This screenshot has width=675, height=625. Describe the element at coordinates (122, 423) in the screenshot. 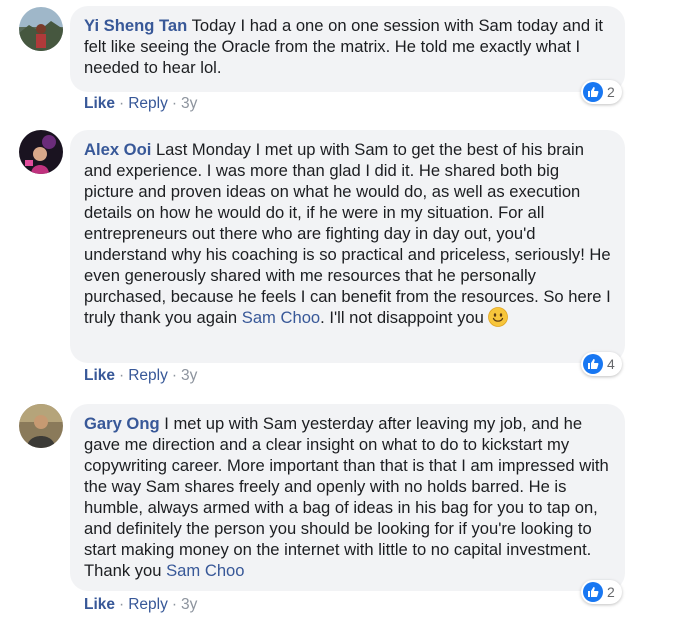

I see `comment-author: Gary Ong` at that location.